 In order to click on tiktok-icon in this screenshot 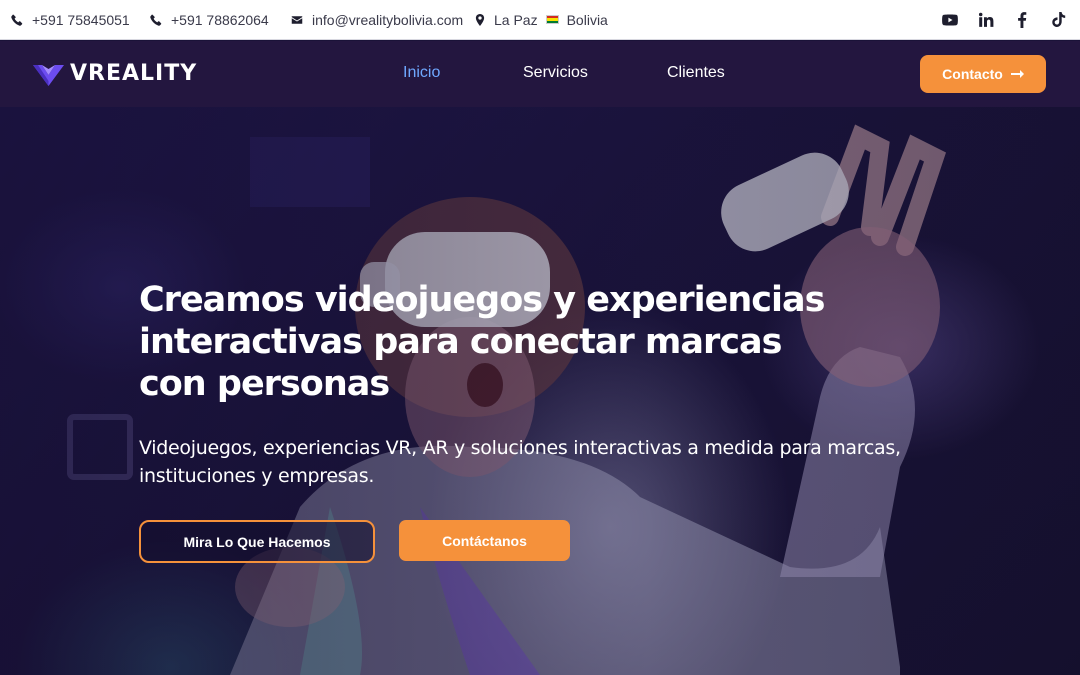, I will do `click(1058, 20)`.